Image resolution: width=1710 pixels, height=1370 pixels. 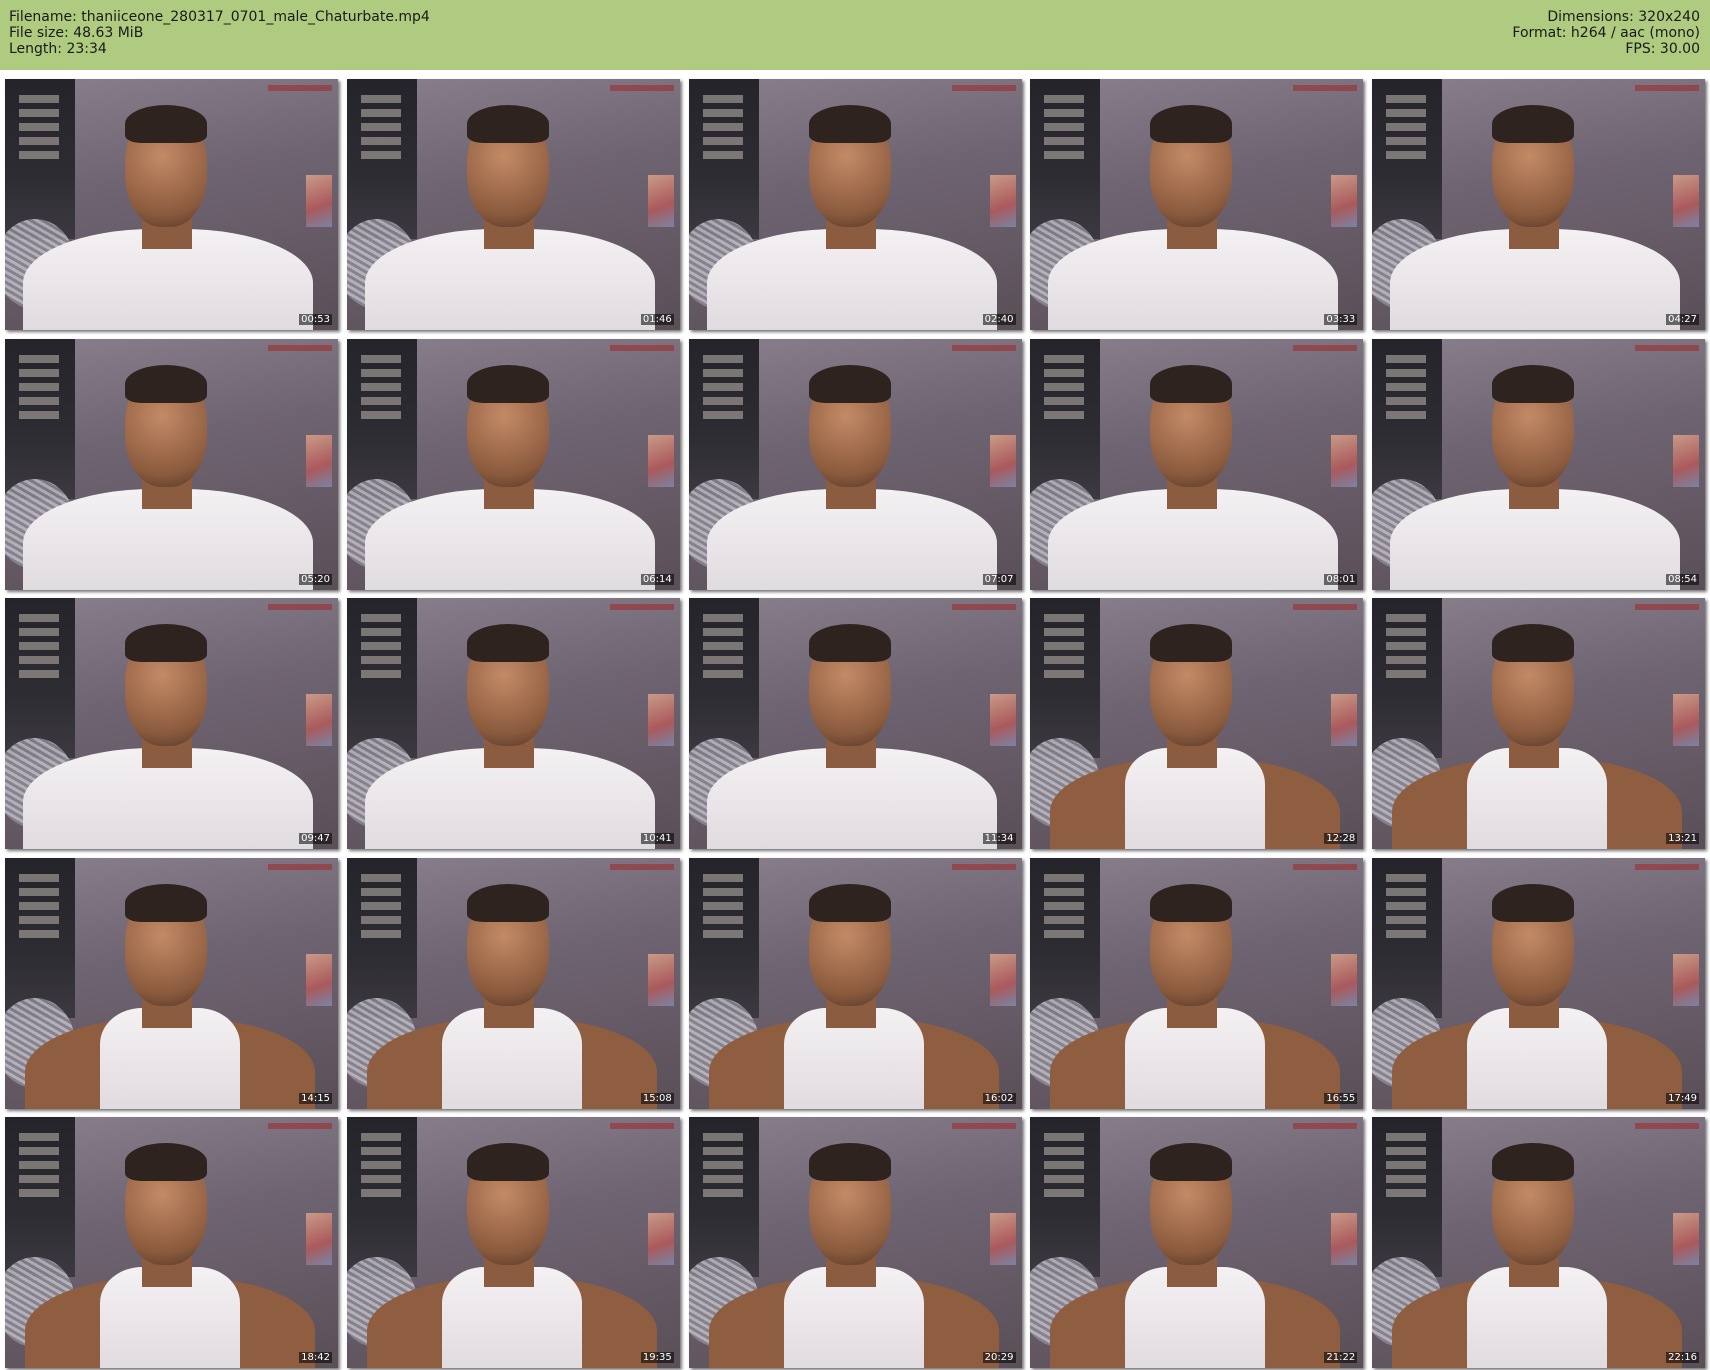 What do you see at coordinates (1197, 1242) in the screenshot?
I see `video-thumbnail: 21:22` at bounding box center [1197, 1242].